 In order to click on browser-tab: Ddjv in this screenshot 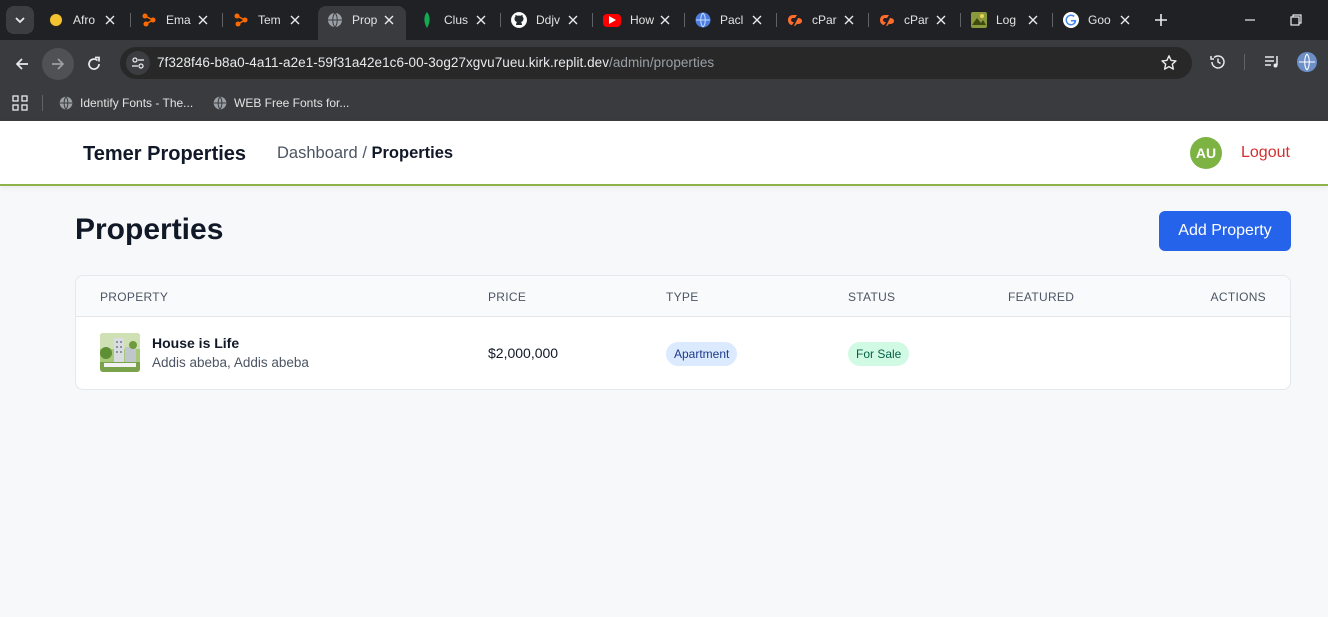, I will do `click(546, 20)`.